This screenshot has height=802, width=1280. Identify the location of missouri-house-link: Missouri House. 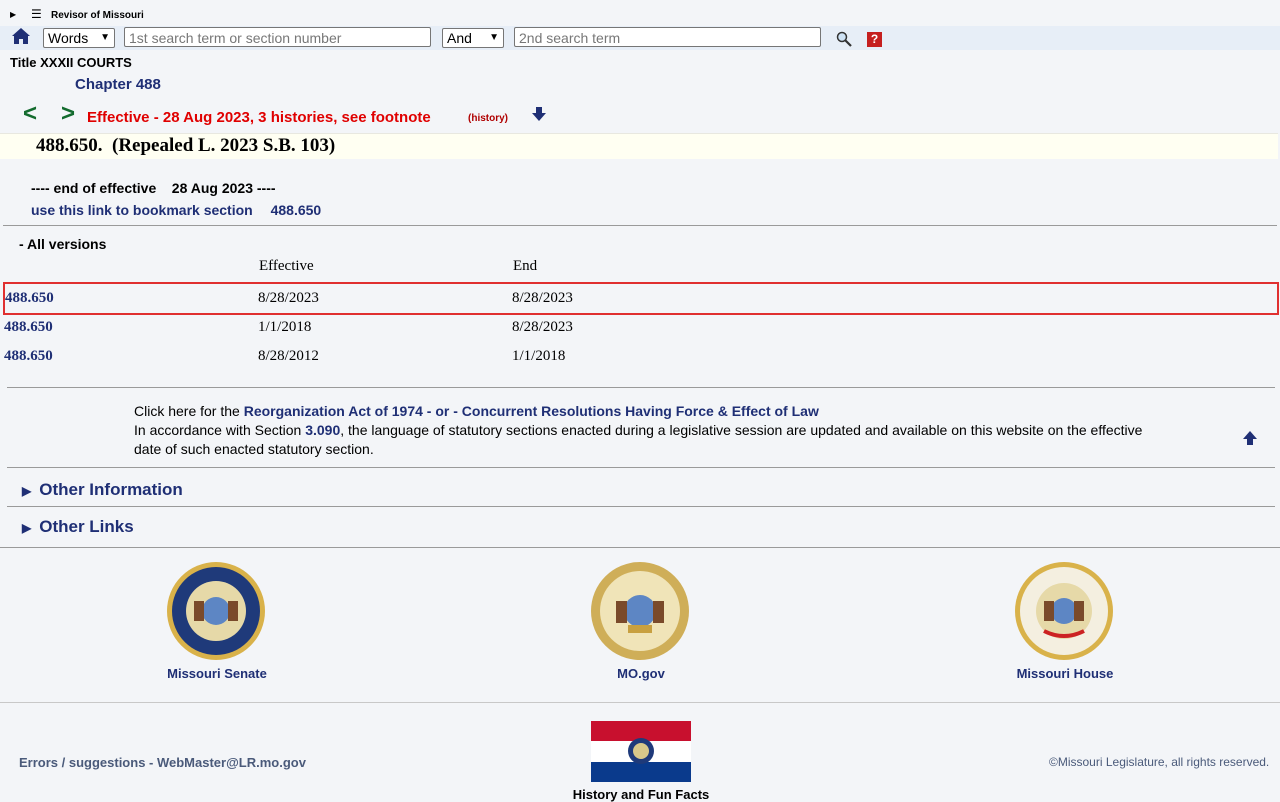
(1065, 673).